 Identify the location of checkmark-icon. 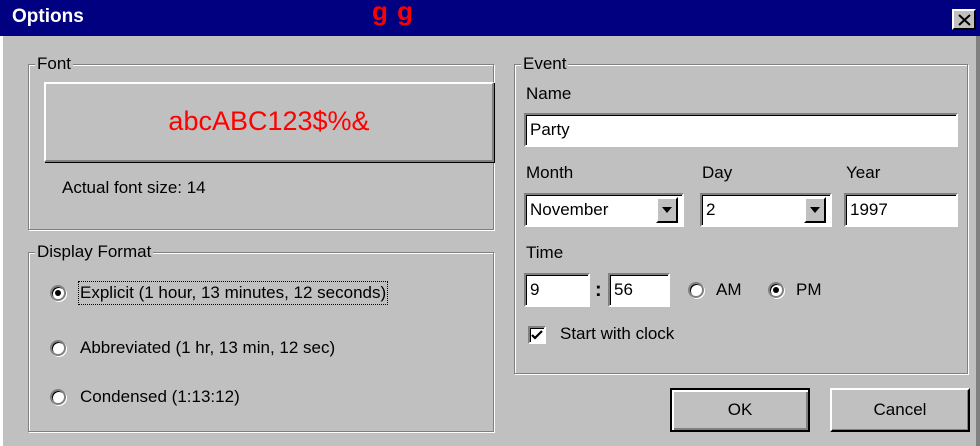
(537, 335).